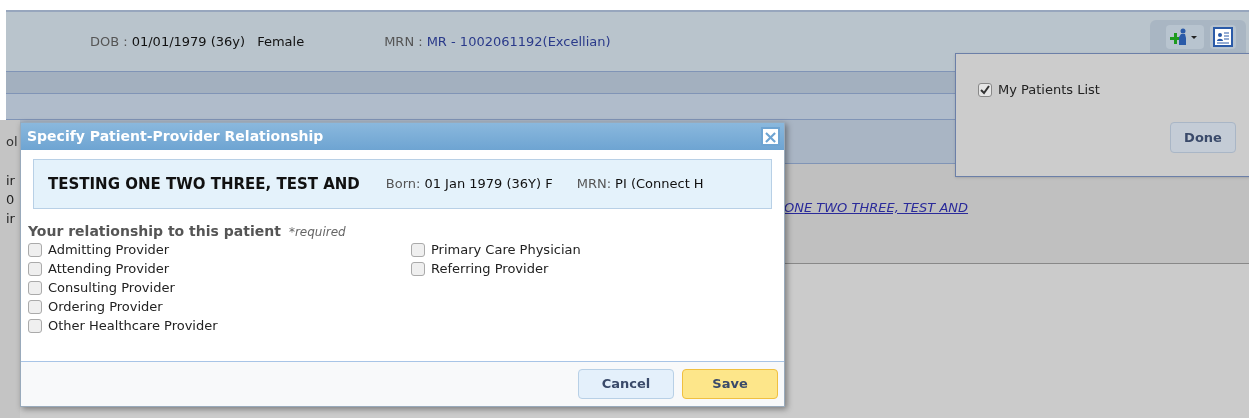 This screenshot has width=1249, height=418. Describe the element at coordinates (133, 326) in the screenshot. I see `checkbox-label: Other Healthcare Provider` at that location.